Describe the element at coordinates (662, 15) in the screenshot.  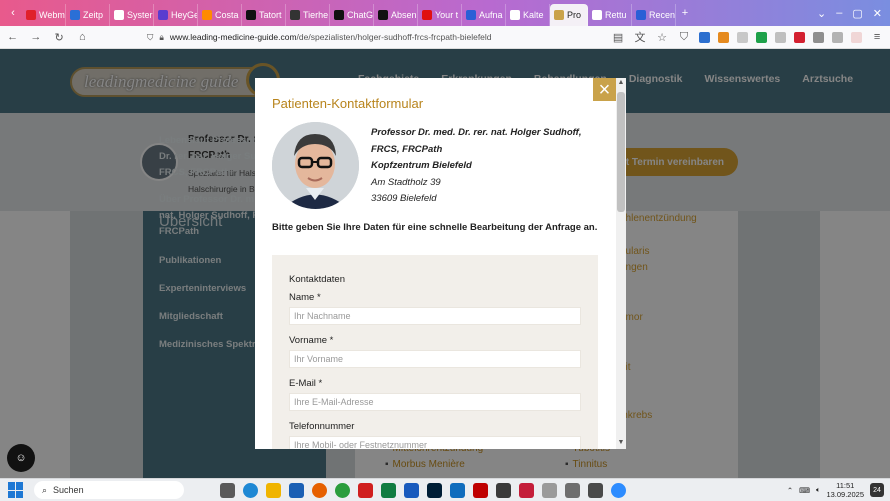
I see `tab-label: Recen` at that location.